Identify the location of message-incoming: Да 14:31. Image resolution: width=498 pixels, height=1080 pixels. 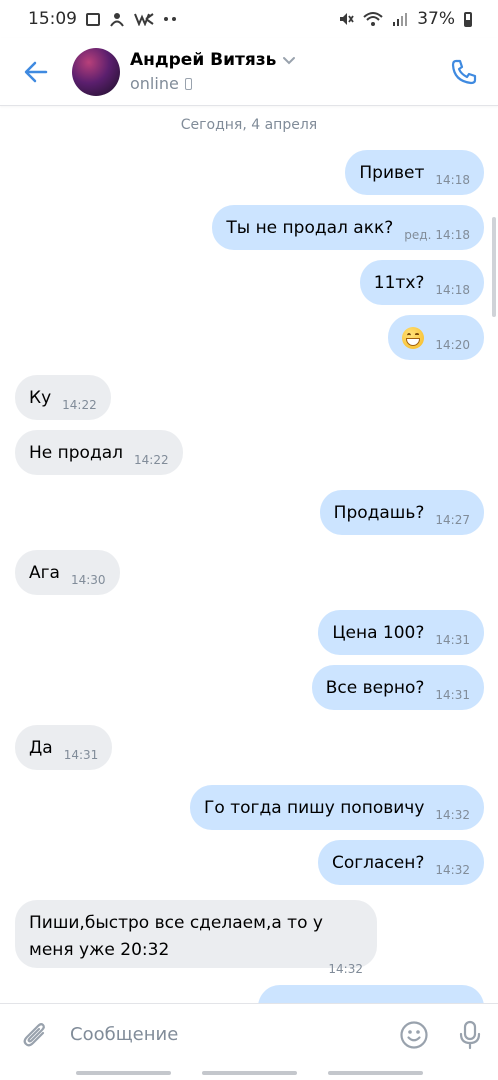
(64, 747).